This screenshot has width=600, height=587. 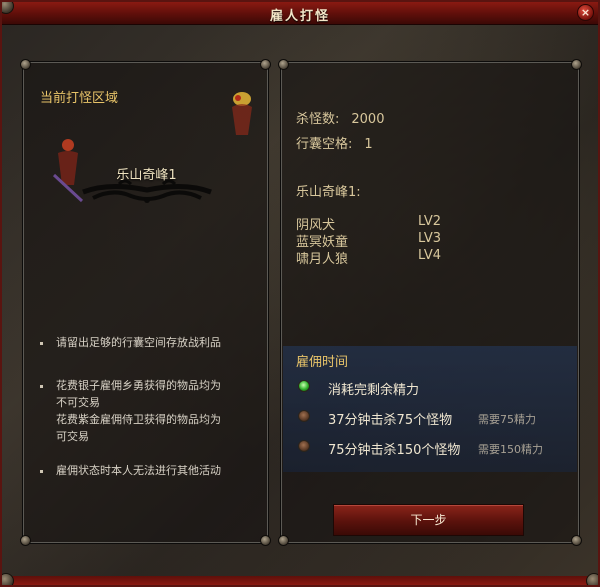 I want to click on bag-space-row: 行囊空格: 1, so click(x=334, y=142).